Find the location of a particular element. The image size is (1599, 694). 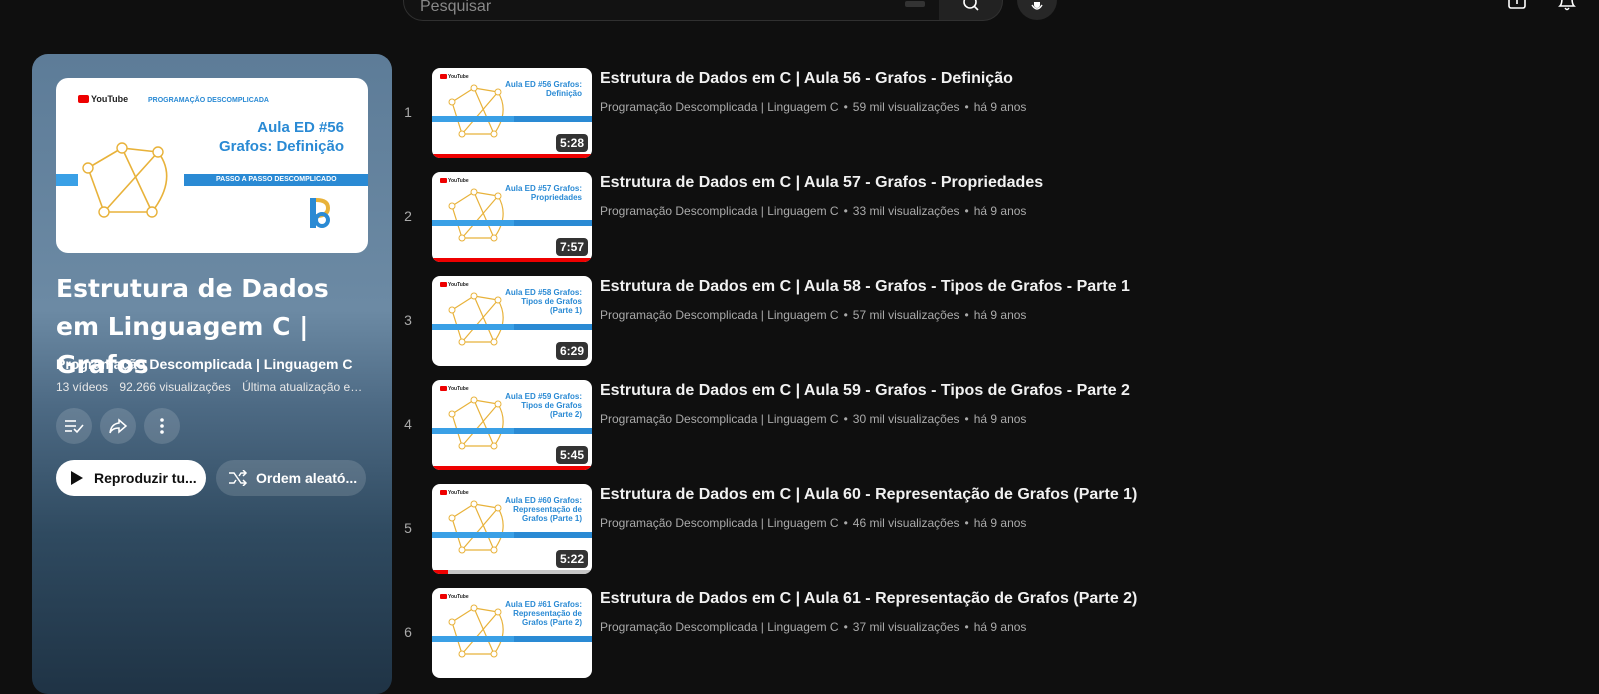

video-count: 13 vídeos is located at coordinates (82, 387).